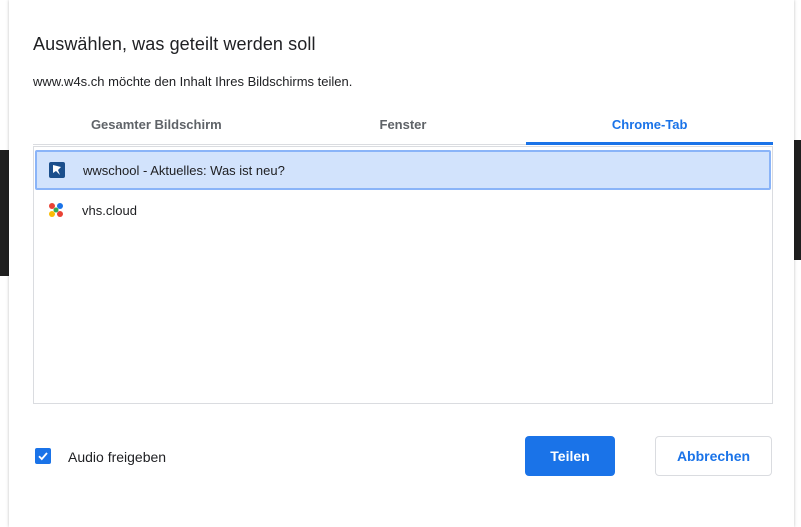  Describe the element at coordinates (649, 124) in the screenshot. I see `tab-chrome-tab: Chrome-Tab` at that location.